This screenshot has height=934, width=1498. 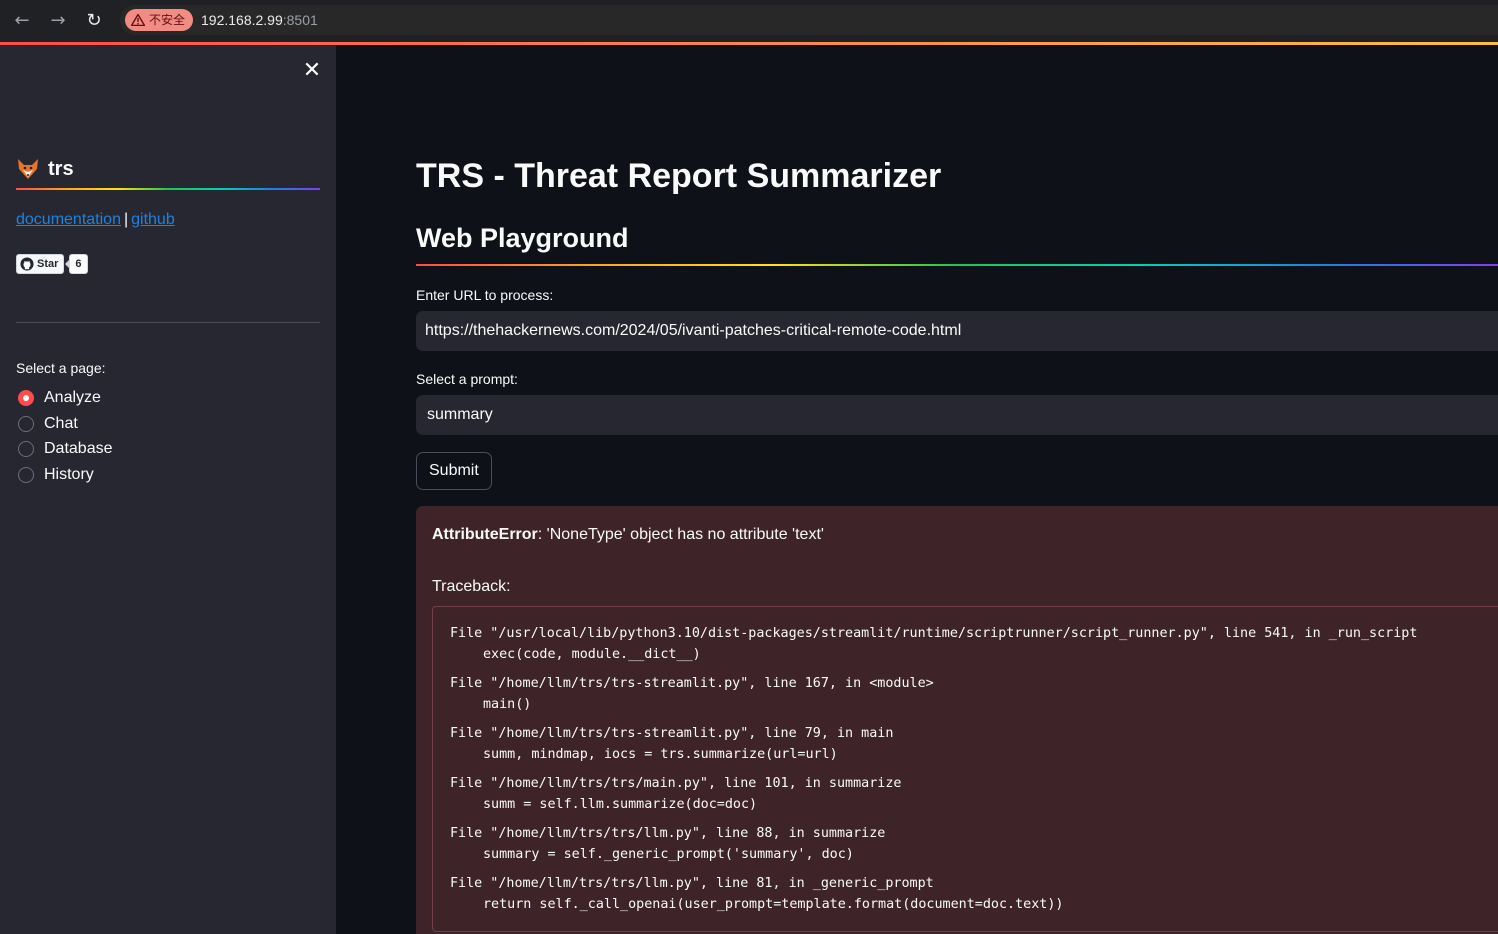 What do you see at coordinates (312, 70) in the screenshot?
I see `close-icon: ✕` at bounding box center [312, 70].